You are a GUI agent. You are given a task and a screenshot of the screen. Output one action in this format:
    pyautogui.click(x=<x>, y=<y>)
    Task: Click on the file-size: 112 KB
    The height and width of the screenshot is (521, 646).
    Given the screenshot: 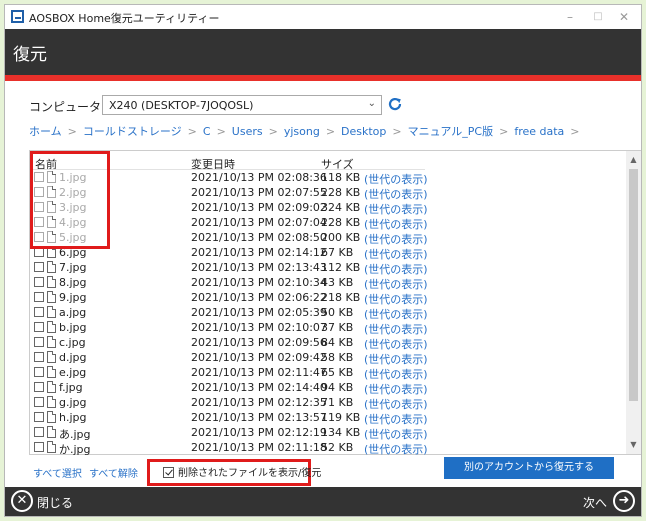 What is the action you would take?
    pyautogui.click(x=341, y=267)
    